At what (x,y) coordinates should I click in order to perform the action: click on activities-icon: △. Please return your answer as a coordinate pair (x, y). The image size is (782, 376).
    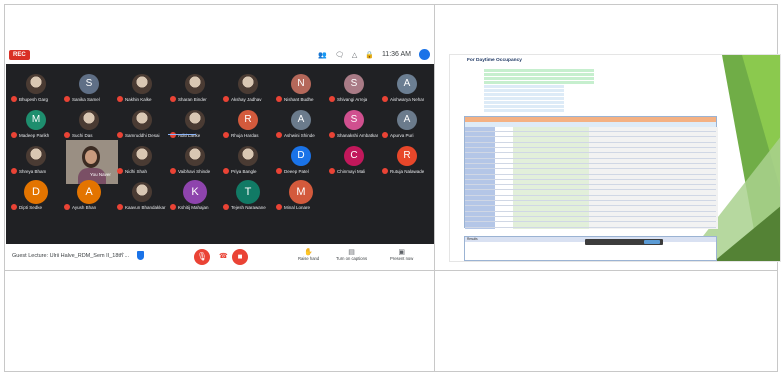
    Looking at the image, I should click on (354, 55).